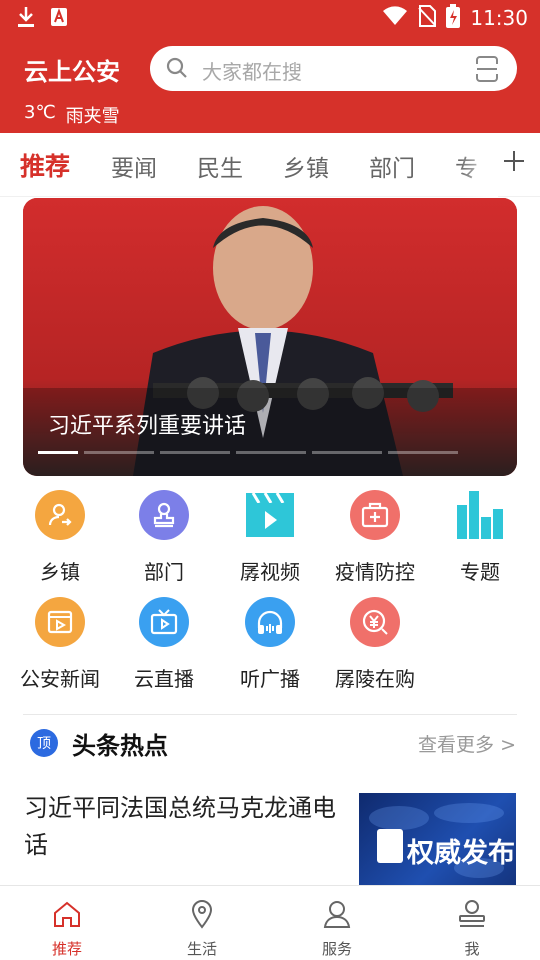 Image resolution: width=540 pixels, height=960 pixels. I want to click on app-header: 11:30 云上公安 大家都在搜 3℃ 雨夹雪, so click(270, 66).